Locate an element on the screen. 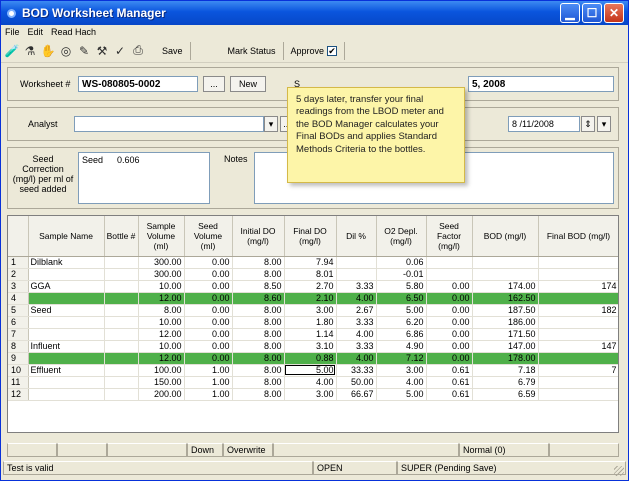 The width and height of the screenshot is (629, 481). table-cell: 1.00 is located at coordinates (208, 382).